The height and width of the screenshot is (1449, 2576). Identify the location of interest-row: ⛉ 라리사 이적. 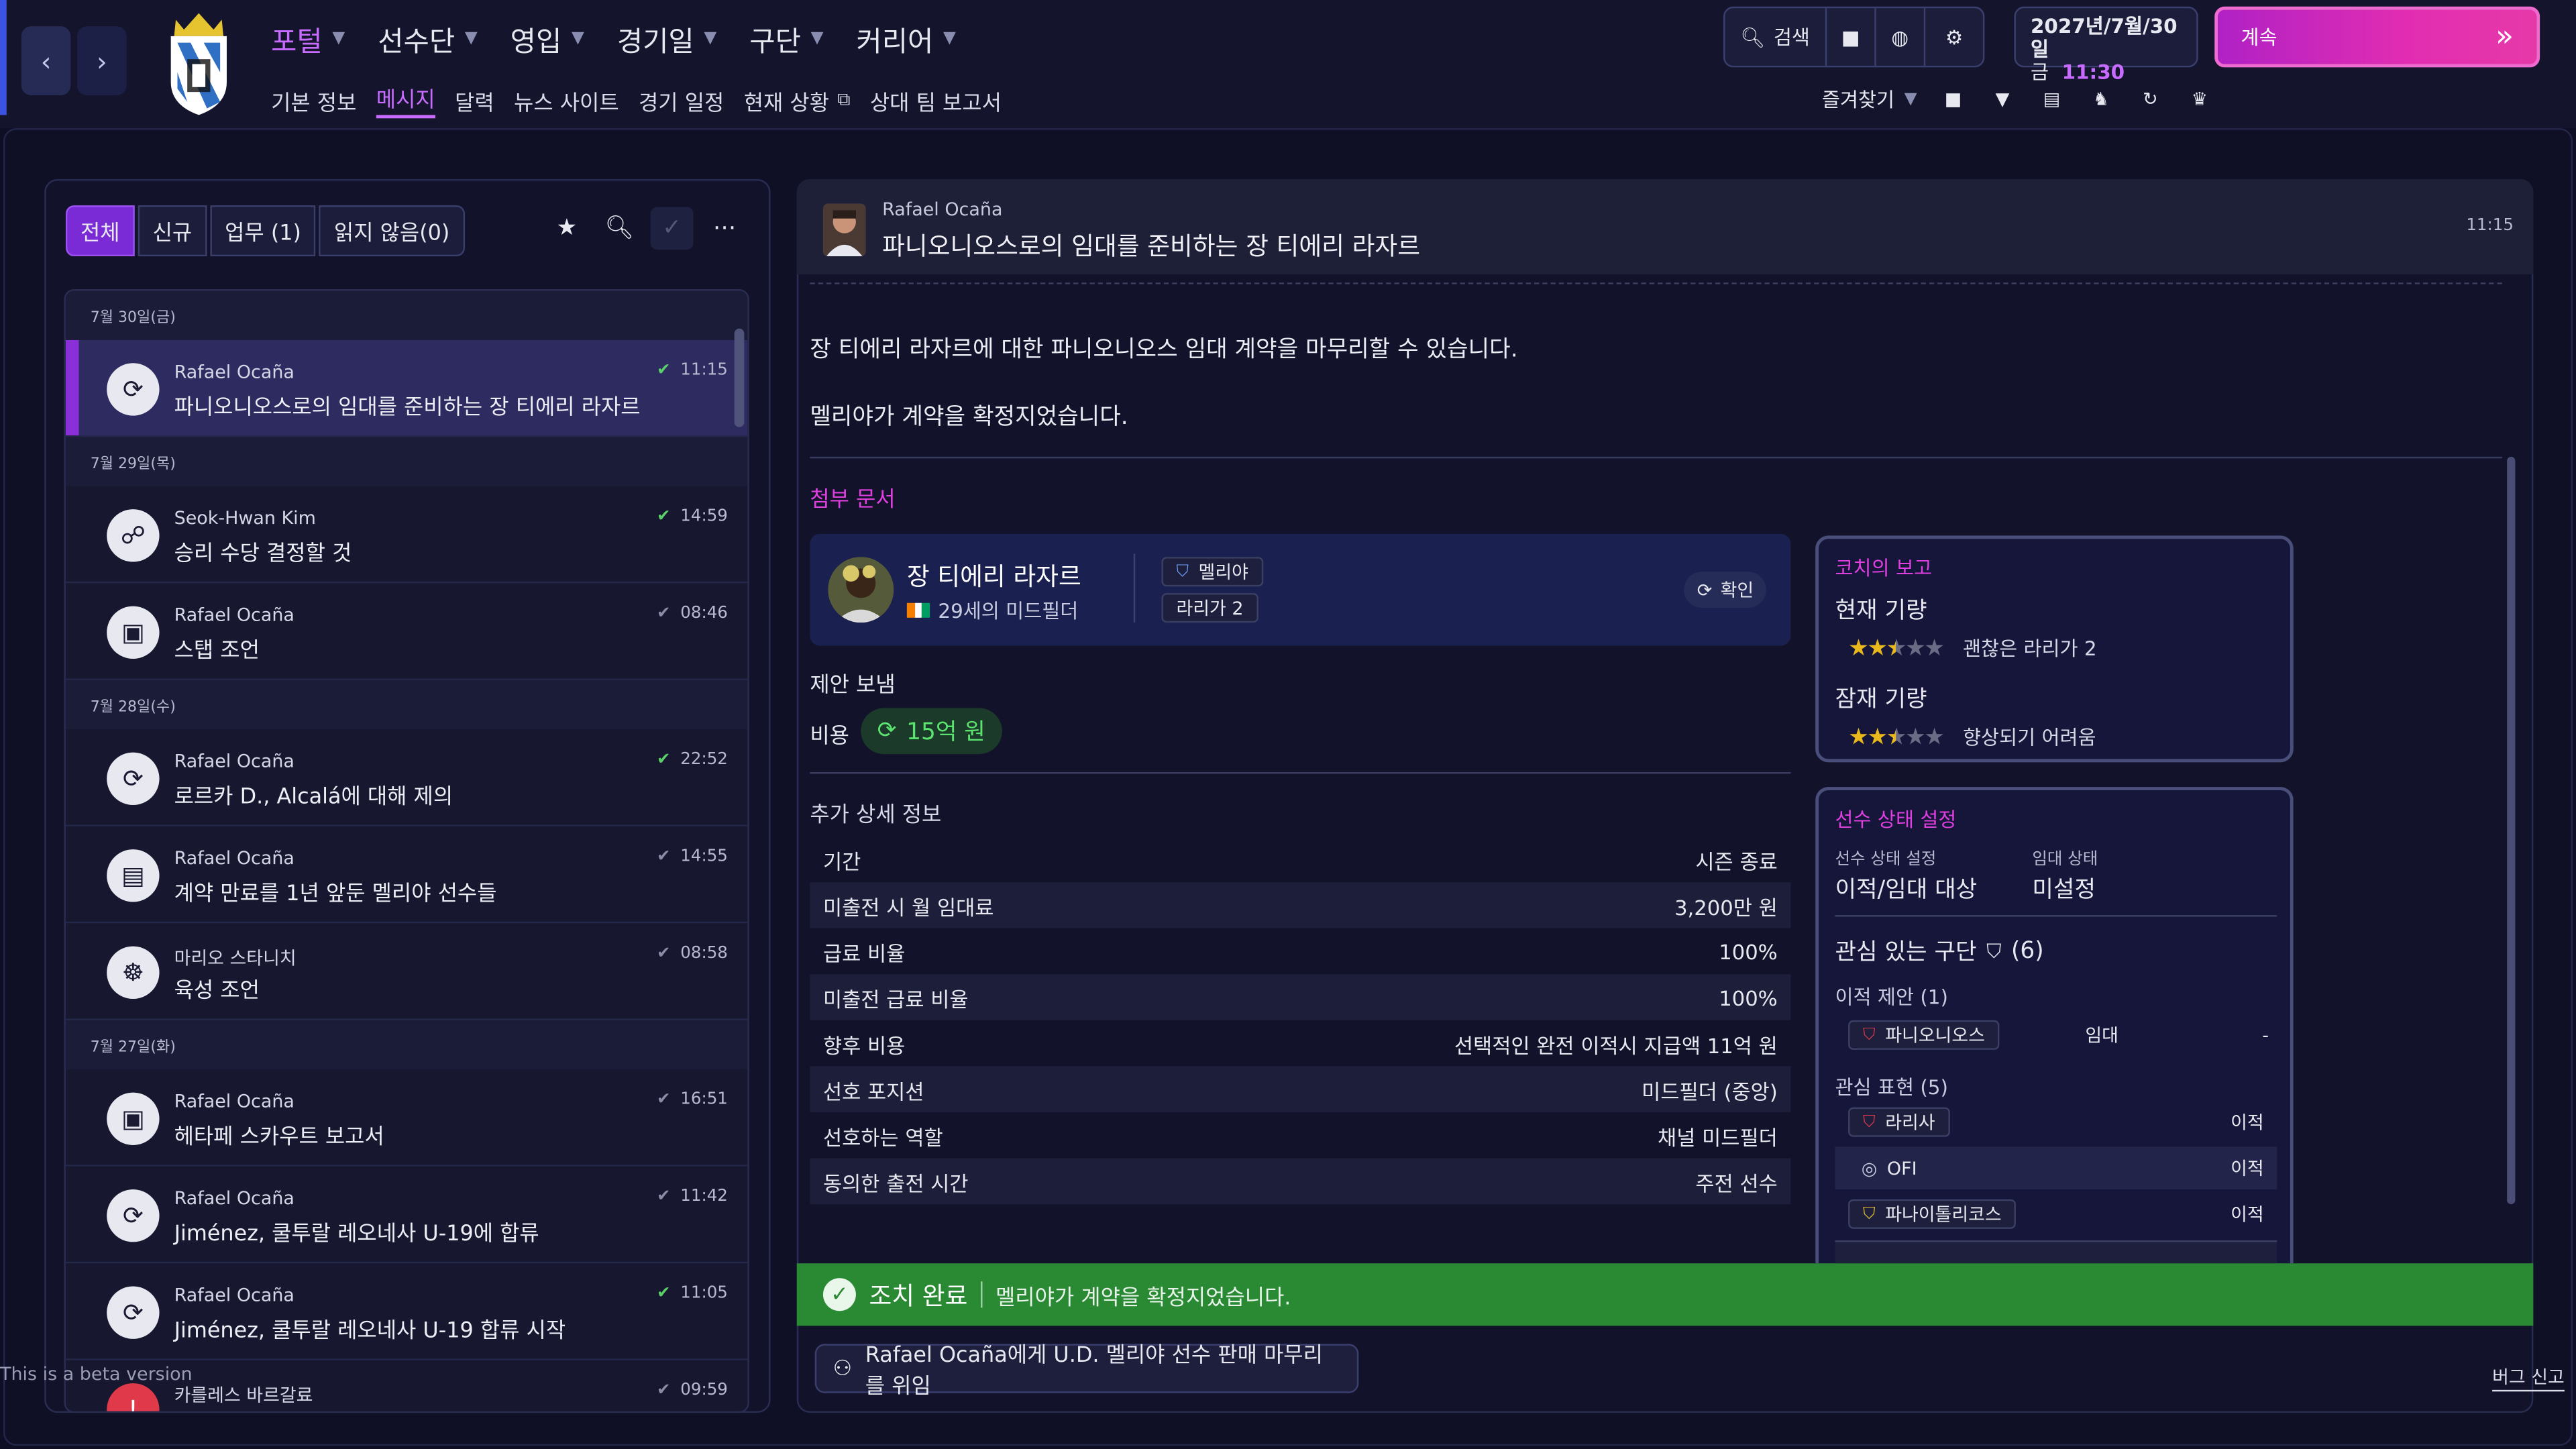
(2056, 1122).